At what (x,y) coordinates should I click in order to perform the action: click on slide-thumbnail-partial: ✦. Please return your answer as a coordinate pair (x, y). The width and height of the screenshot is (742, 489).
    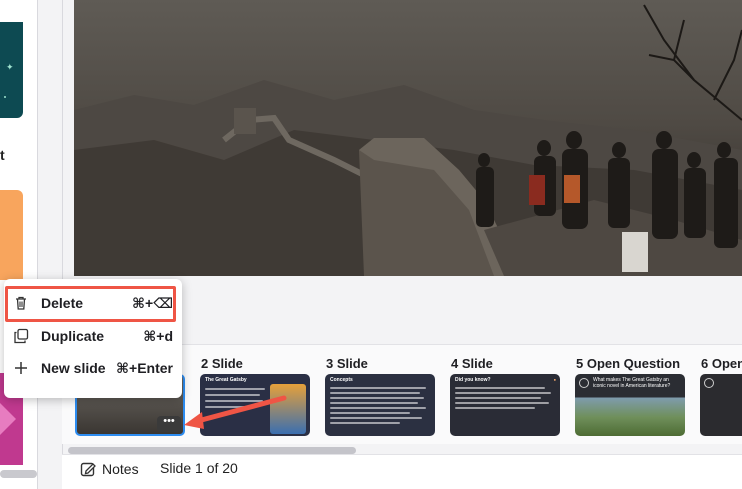
    Looking at the image, I should click on (11, 70).